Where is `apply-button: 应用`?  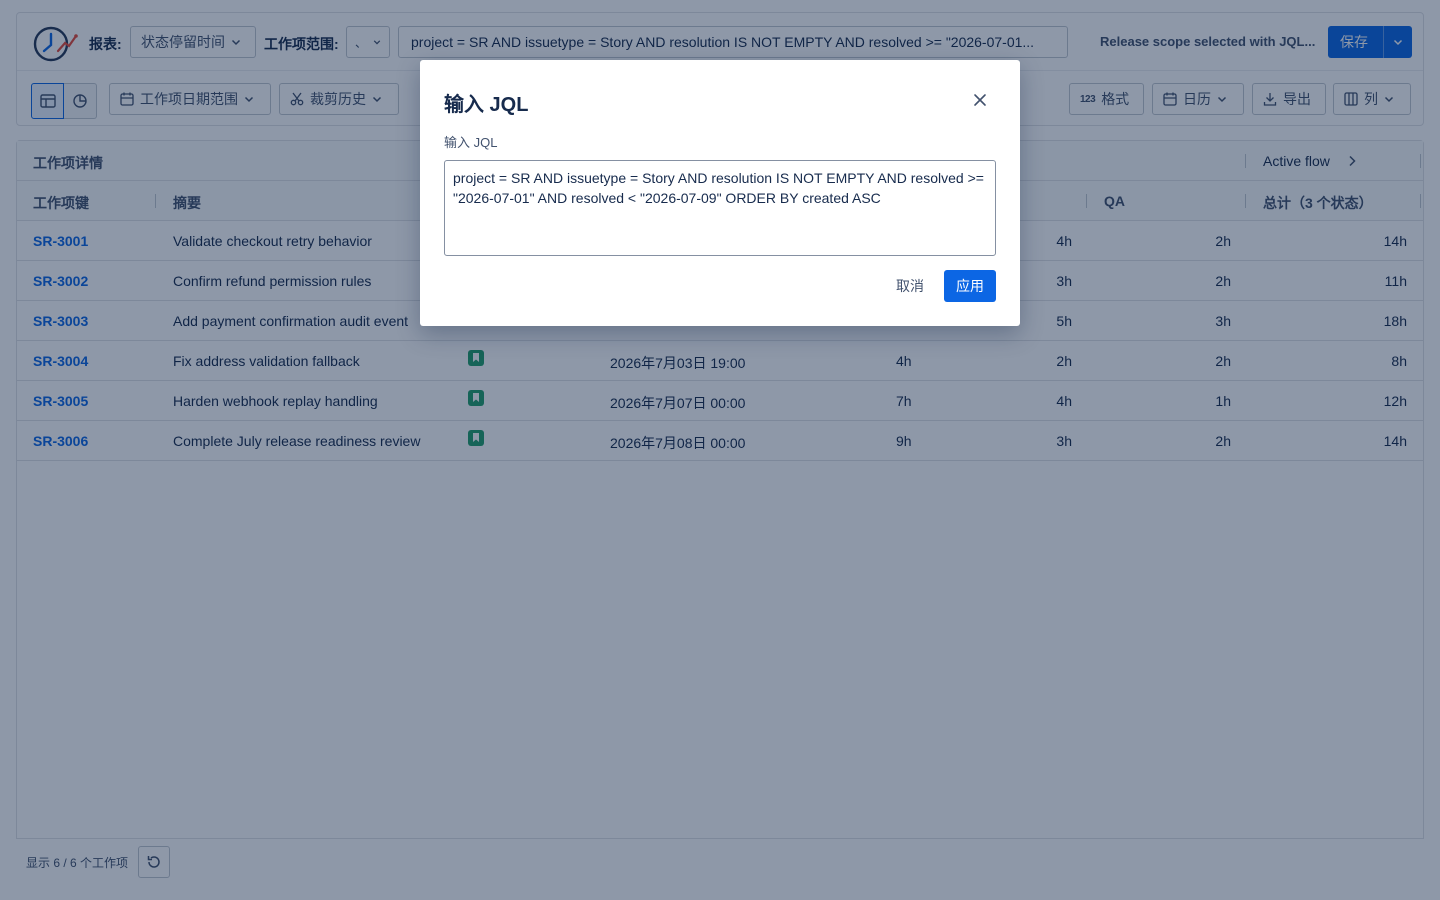 apply-button: 应用 is located at coordinates (970, 286).